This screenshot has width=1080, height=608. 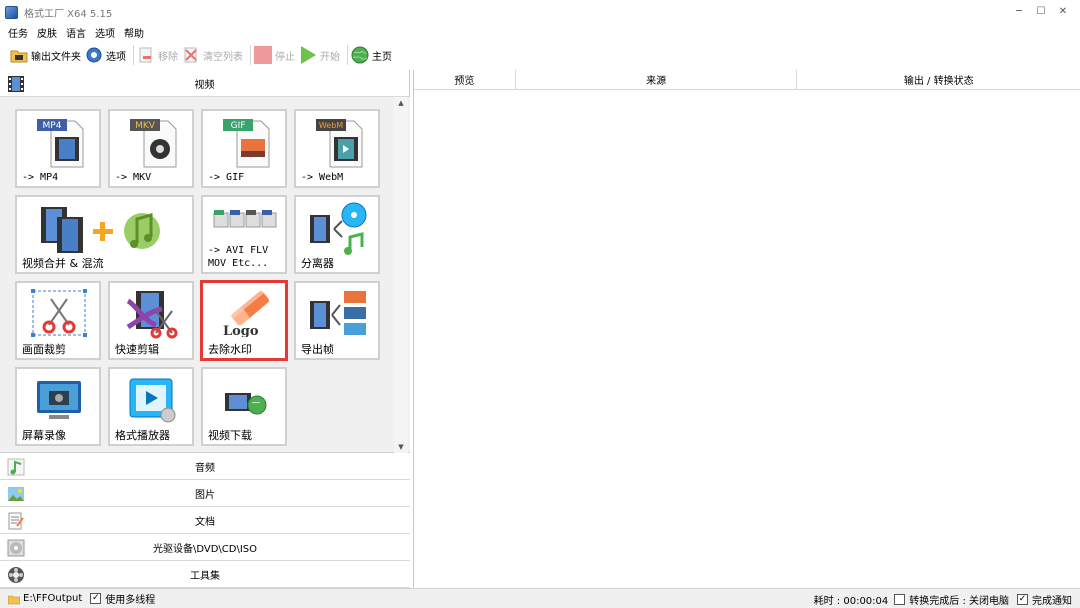 What do you see at coordinates (45, 55) in the screenshot?
I see `output-folder-button: 输出文件夹` at bounding box center [45, 55].